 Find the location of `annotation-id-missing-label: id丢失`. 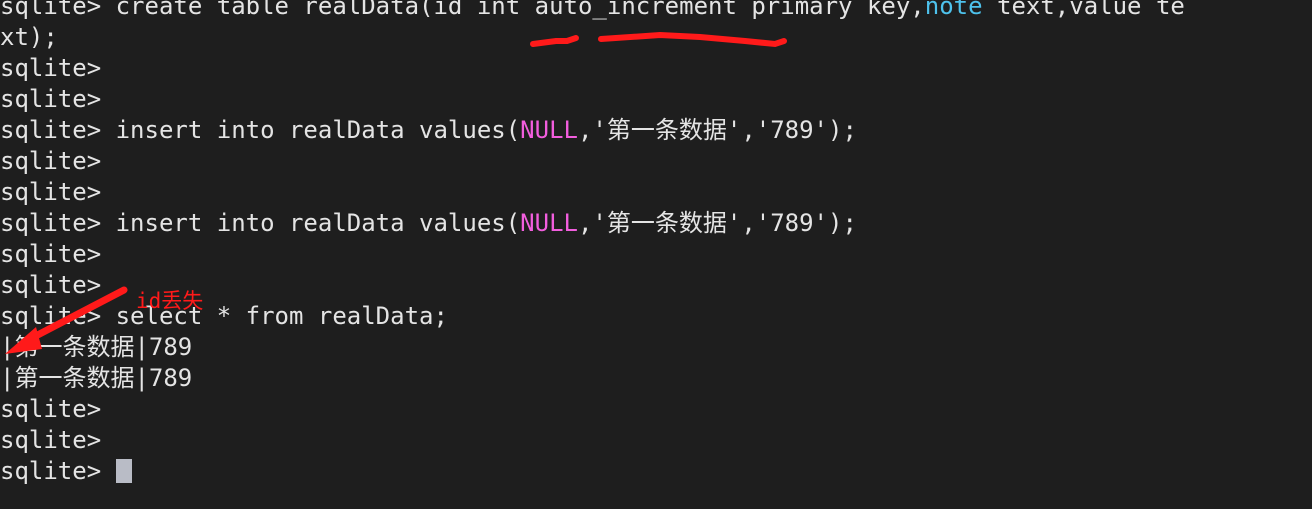

annotation-id-missing-label: id丢失 is located at coordinates (170, 301).